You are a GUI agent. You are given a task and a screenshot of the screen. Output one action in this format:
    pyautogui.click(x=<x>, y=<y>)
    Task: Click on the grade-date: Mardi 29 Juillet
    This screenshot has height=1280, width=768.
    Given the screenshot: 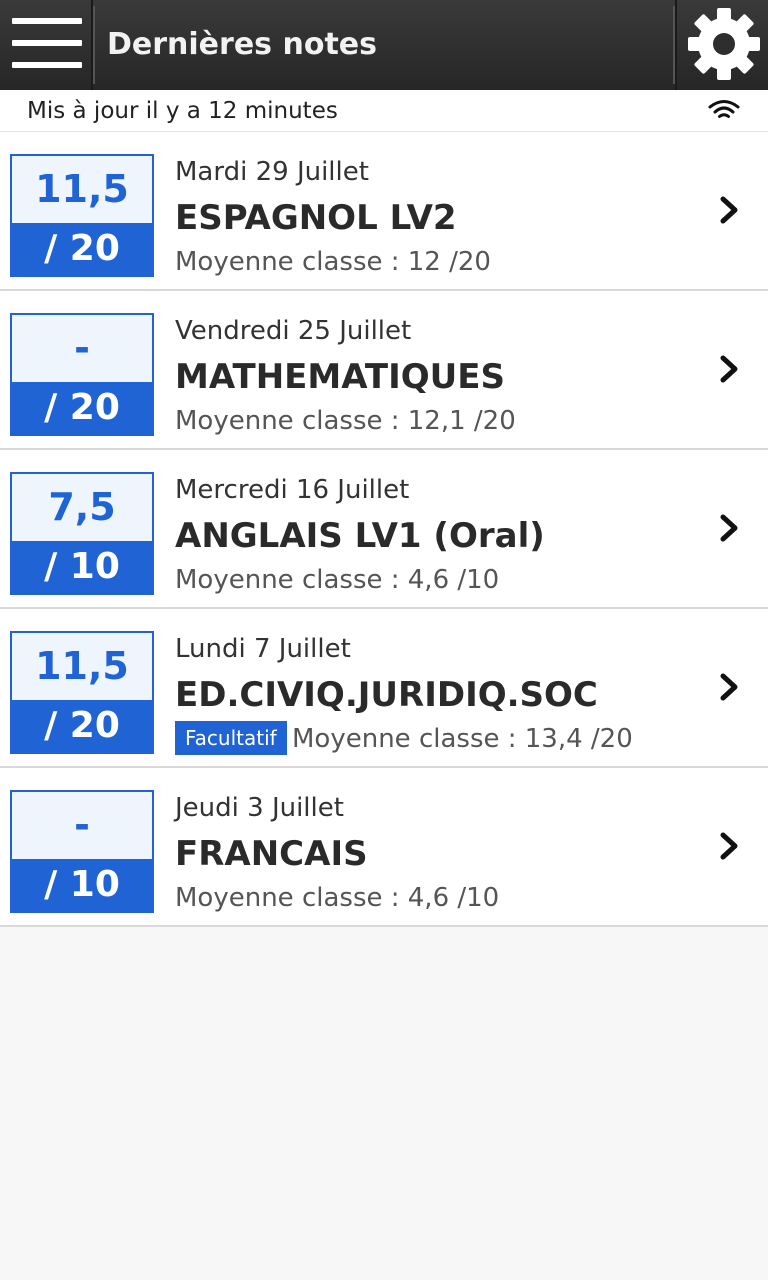 What is the action you would take?
    pyautogui.click(x=272, y=172)
    